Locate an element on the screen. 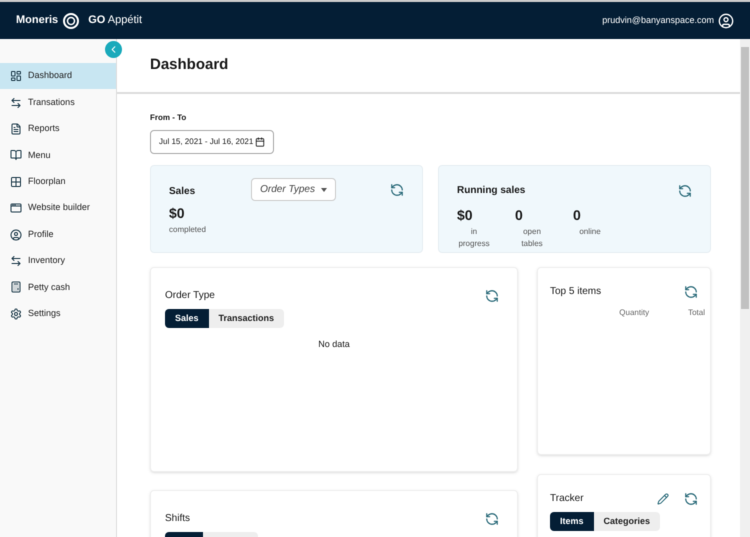 Image resolution: width=750 pixels, height=537 pixels. tab: Sales is located at coordinates (187, 318).